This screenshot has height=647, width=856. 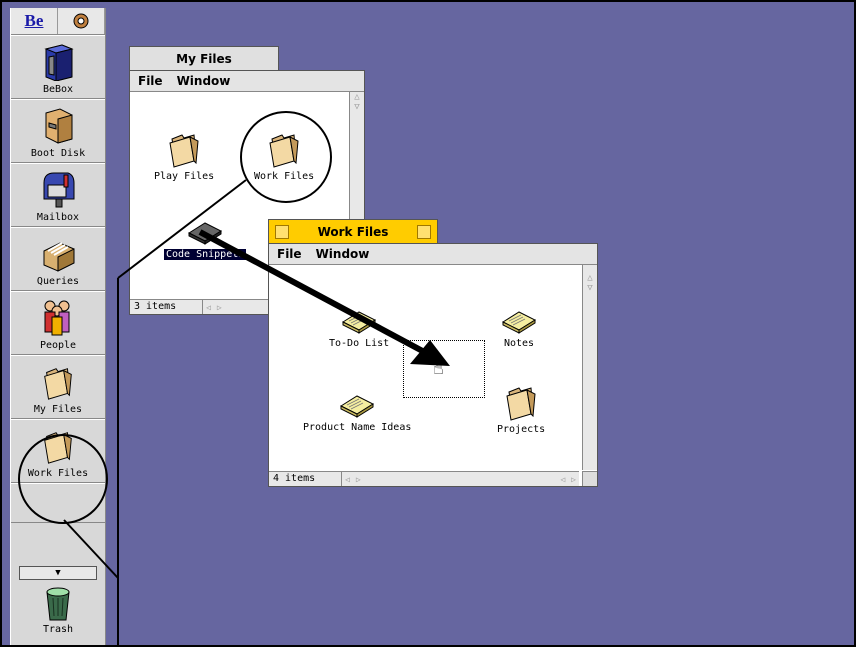 What do you see at coordinates (315, 293) in the screenshot?
I see `drag-arrow-icon` at bounding box center [315, 293].